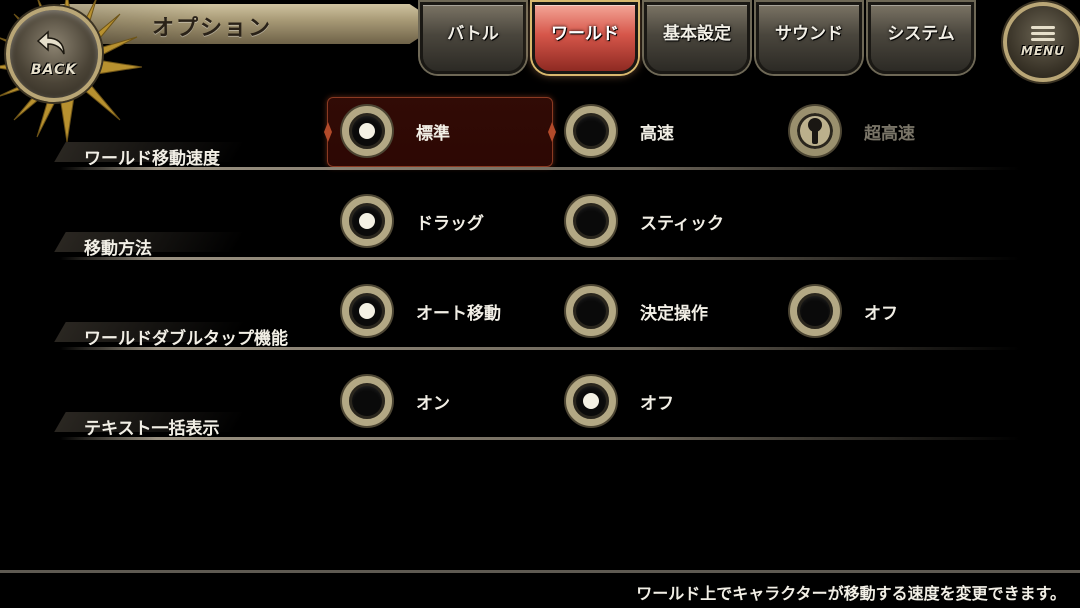 This screenshot has width=1080, height=608. I want to click on option-drag: ドラッグ, so click(413, 221).